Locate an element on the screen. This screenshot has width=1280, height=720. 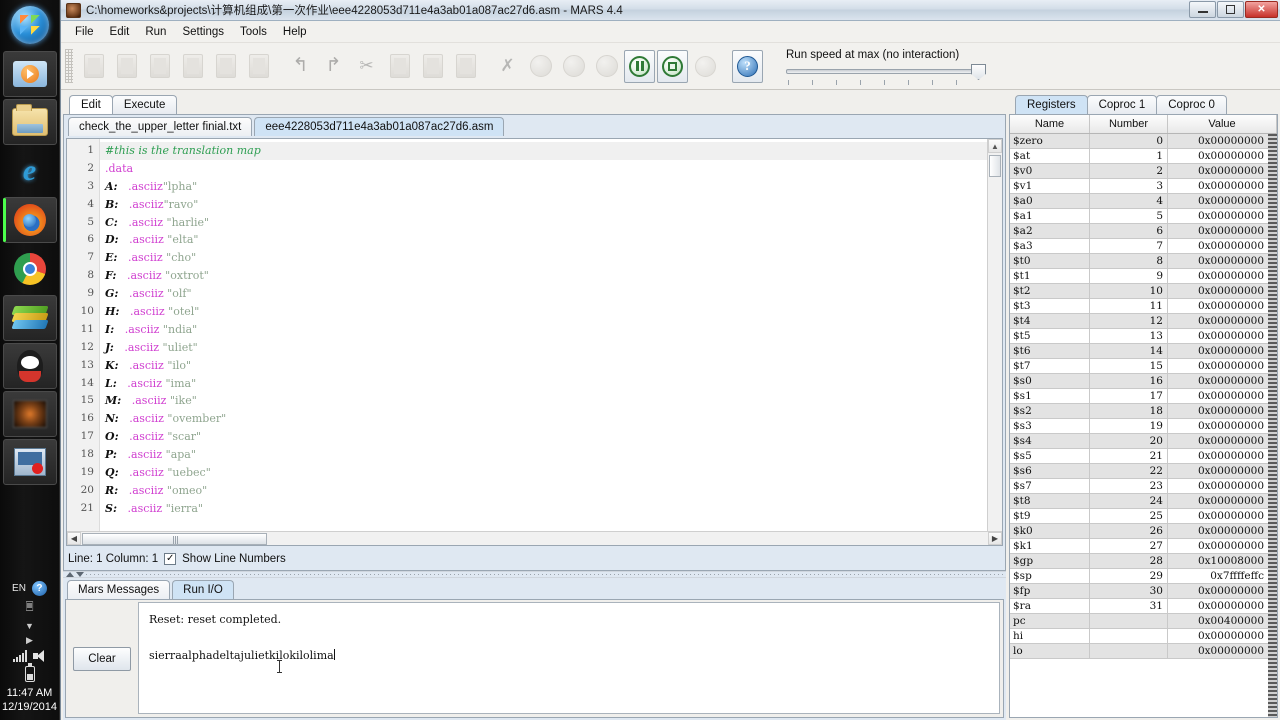
table-row: $v0 2 0x00000000 is located at coordinates (1139, 171).